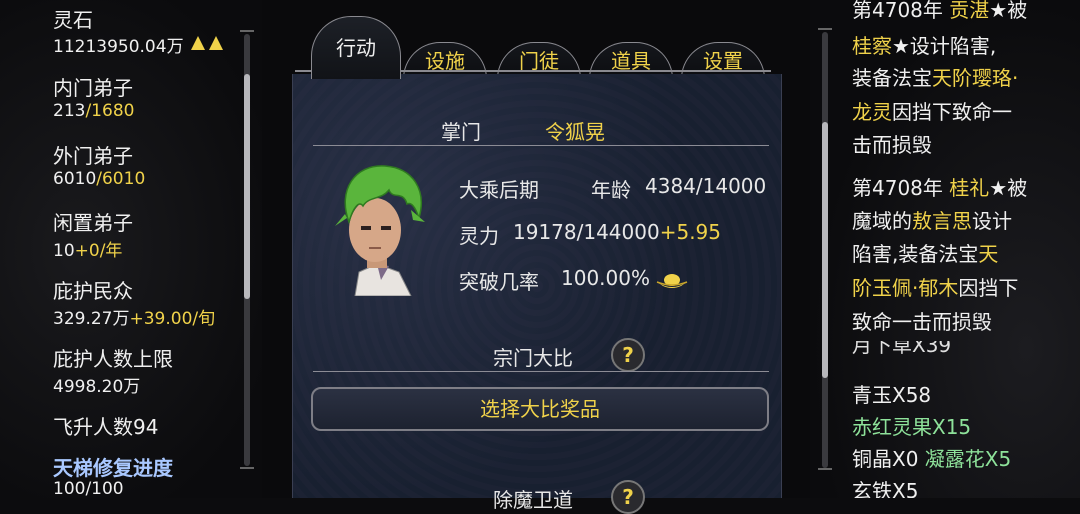 This screenshot has height=514, width=1080. I want to click on left-scrollbar, so click(247, 250).